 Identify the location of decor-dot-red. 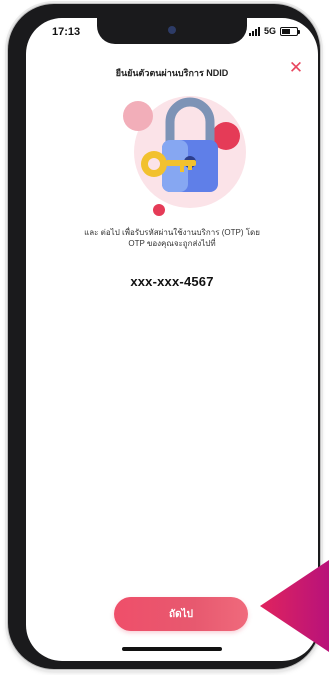
(159, 210).